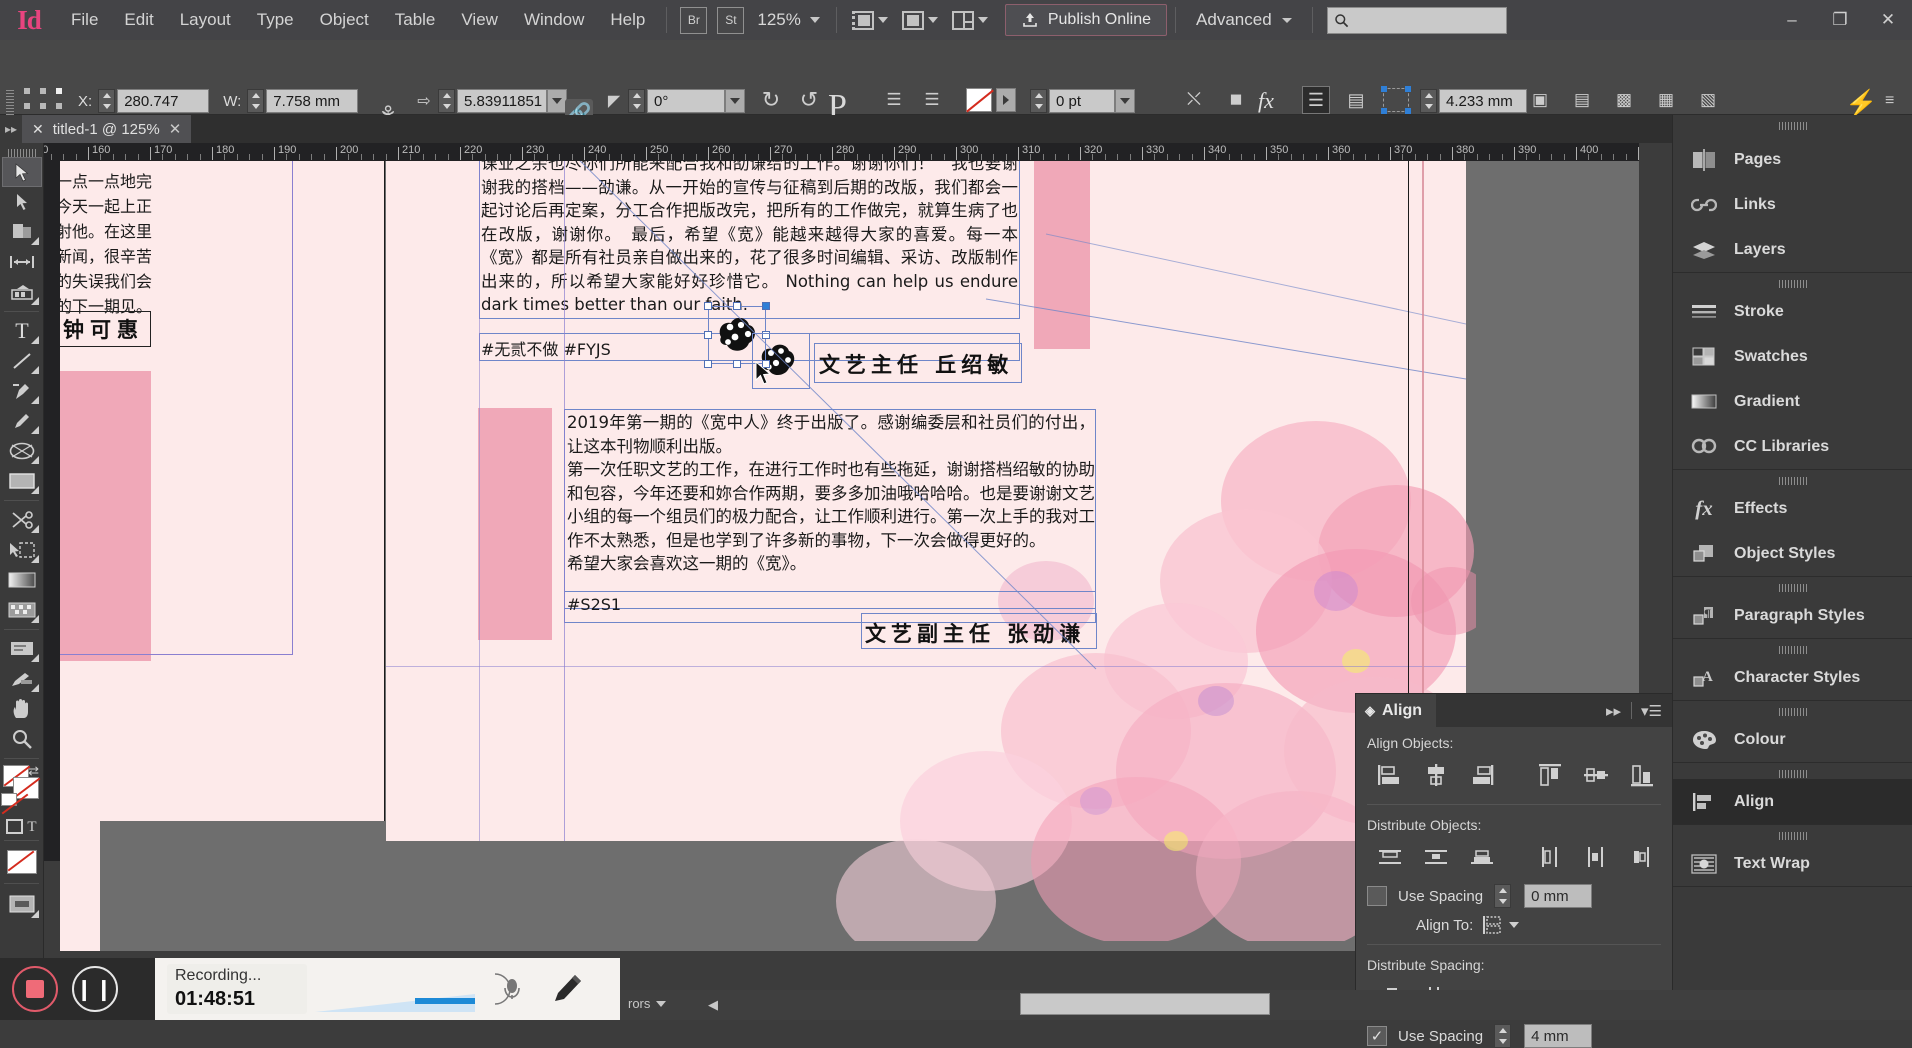 The width and height of the screenshot is (1912, 1048). Describe the element at coordinates (636, 101) in the screenshot. I see `rotate-stepper` at that location.